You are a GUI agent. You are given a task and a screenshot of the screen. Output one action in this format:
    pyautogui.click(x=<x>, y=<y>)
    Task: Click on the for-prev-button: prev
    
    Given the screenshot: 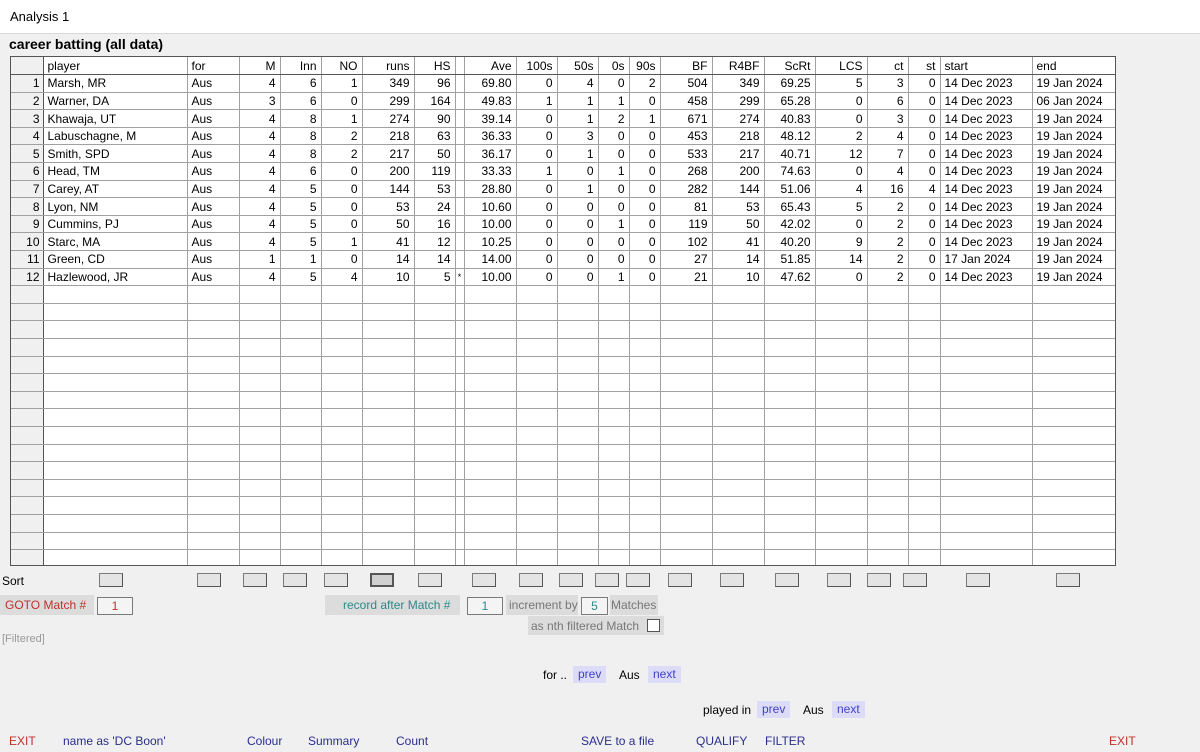 What is the action you would take?
    pyautogui.click(x=590, y=674)
    